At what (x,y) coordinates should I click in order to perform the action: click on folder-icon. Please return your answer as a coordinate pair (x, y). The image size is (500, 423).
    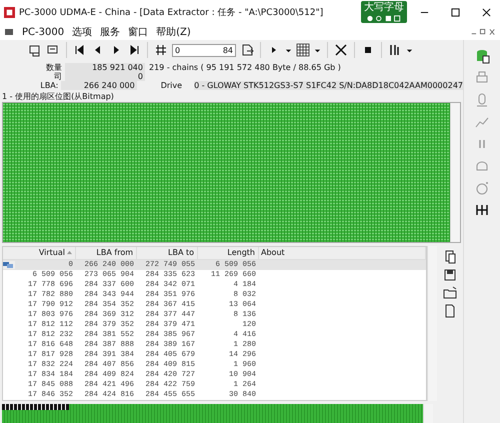
    Looking at the image, I should click on (450, 293).